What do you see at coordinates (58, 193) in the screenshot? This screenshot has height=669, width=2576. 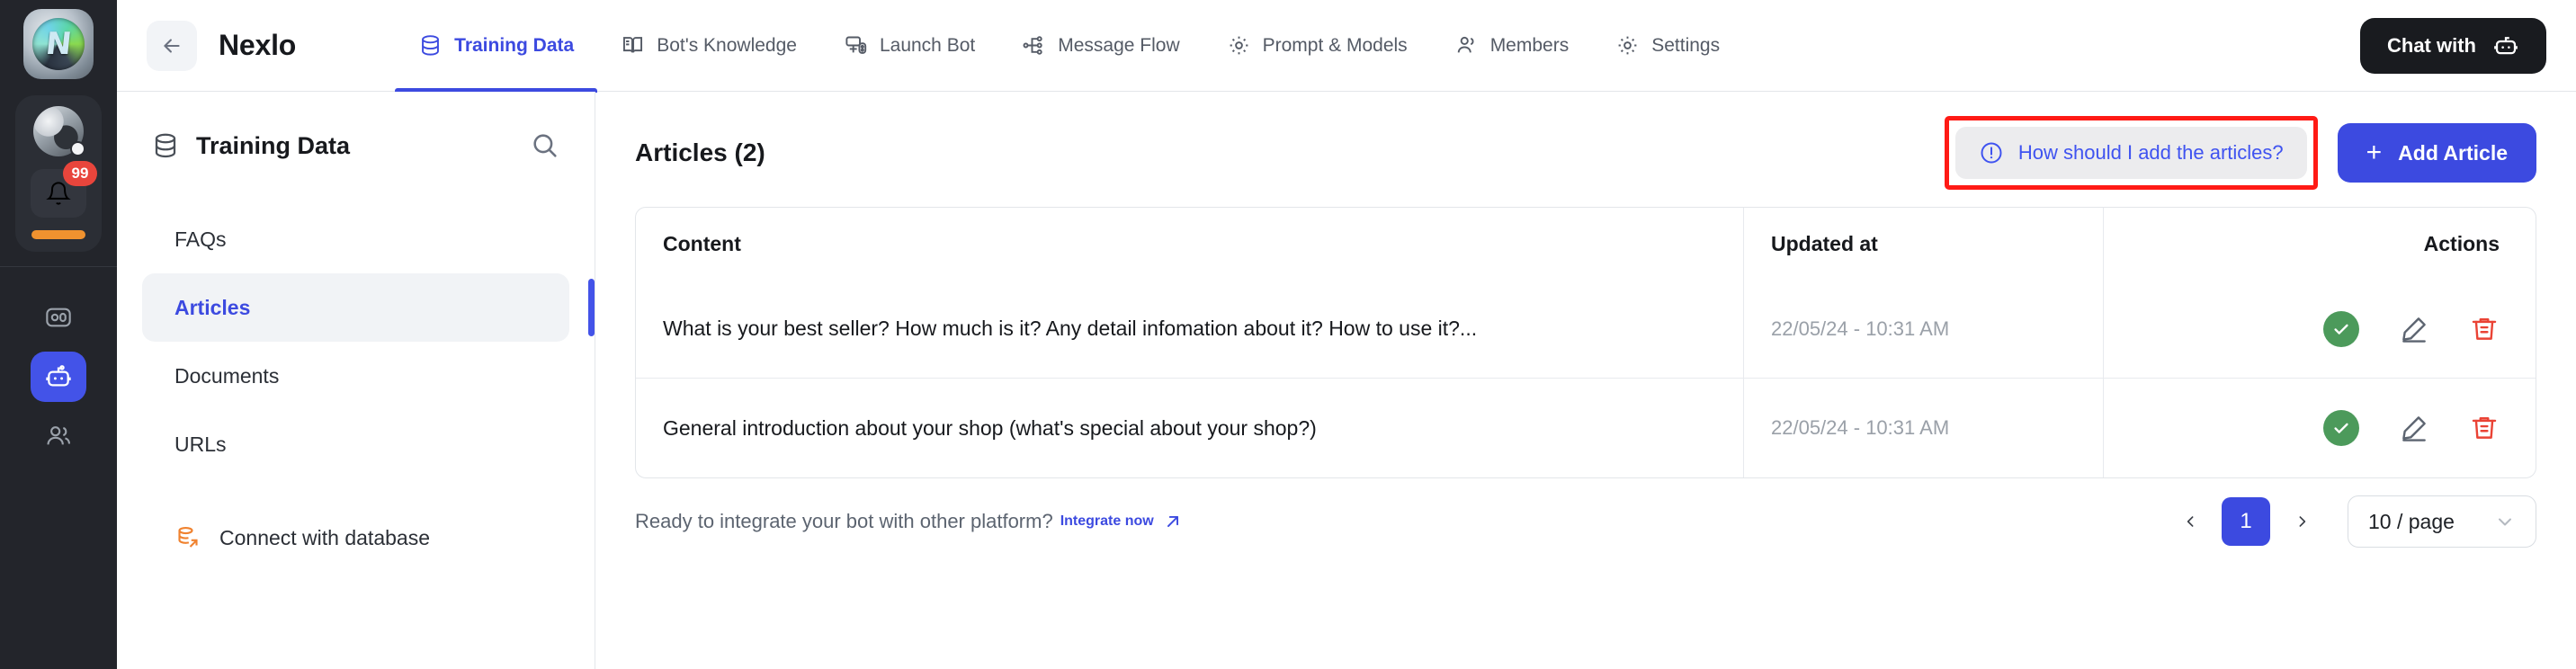 I see `bell-icon` at bounding box center [58, 193].